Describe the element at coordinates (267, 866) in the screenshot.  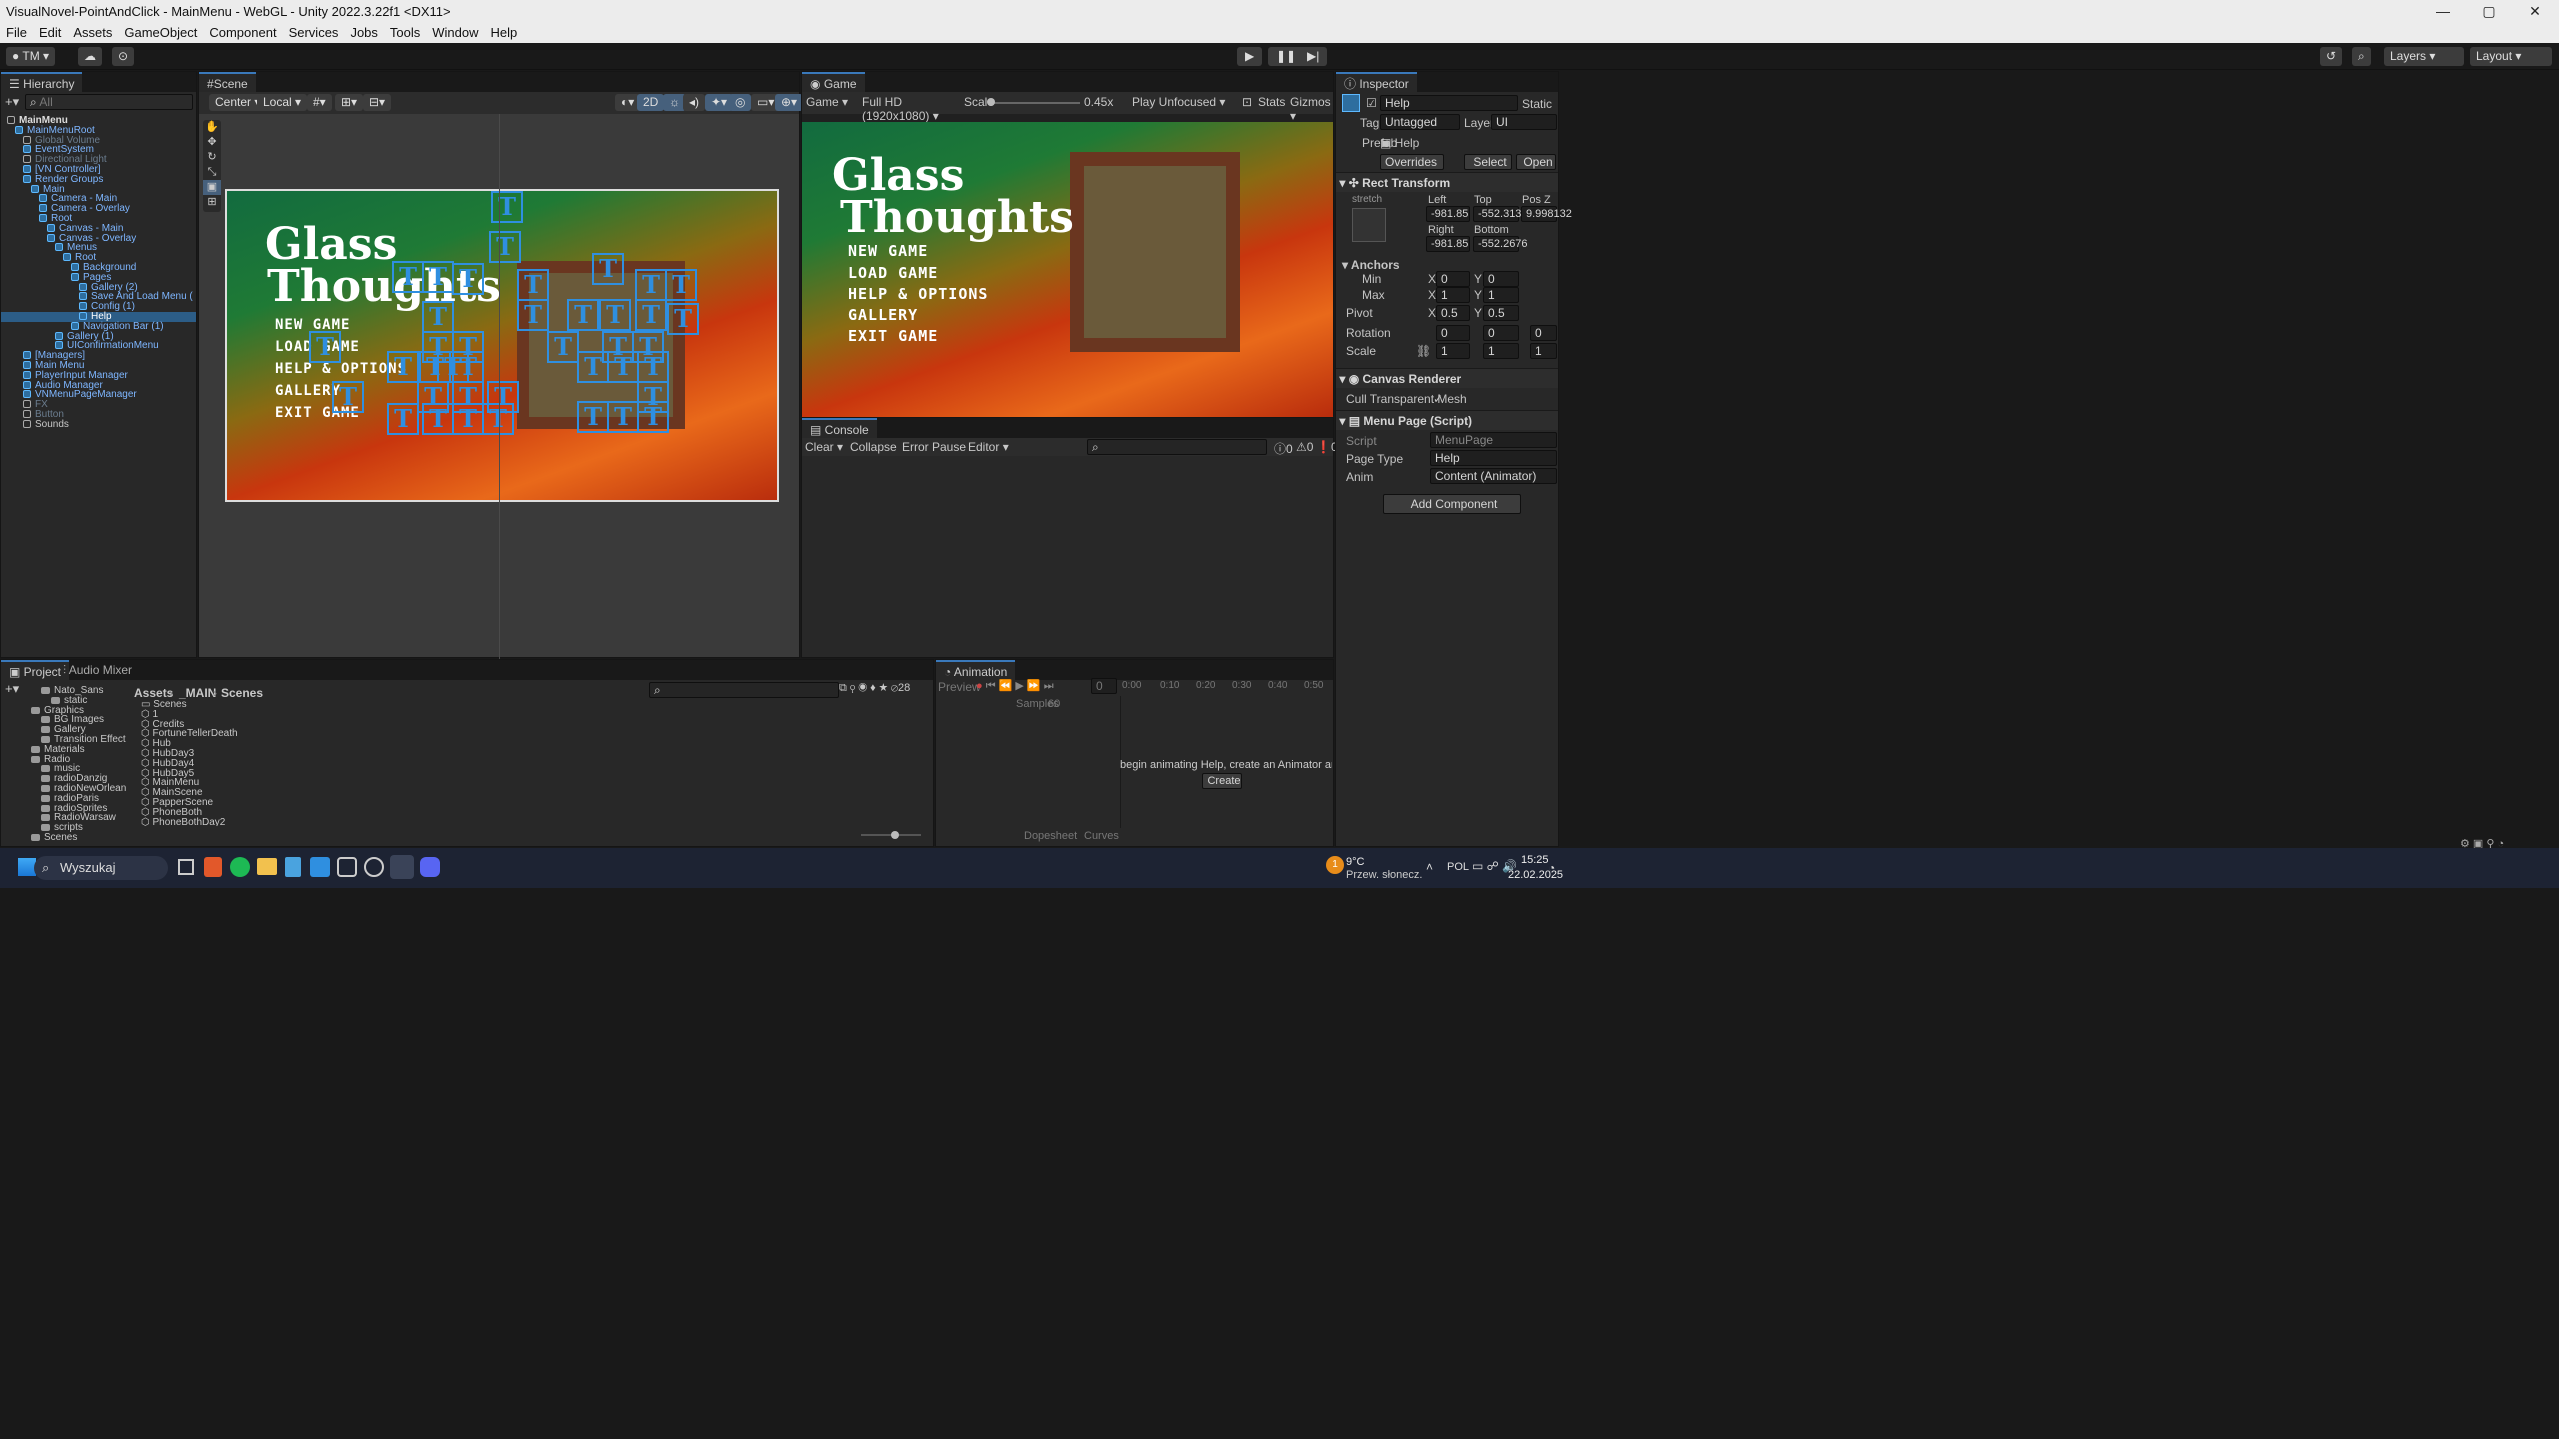
I see `file-explorer-icon` at that location.